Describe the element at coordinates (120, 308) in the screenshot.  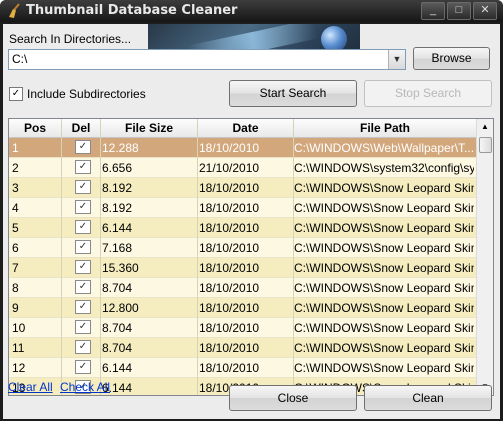
I see `cell-file-size: 12.800` at that location.